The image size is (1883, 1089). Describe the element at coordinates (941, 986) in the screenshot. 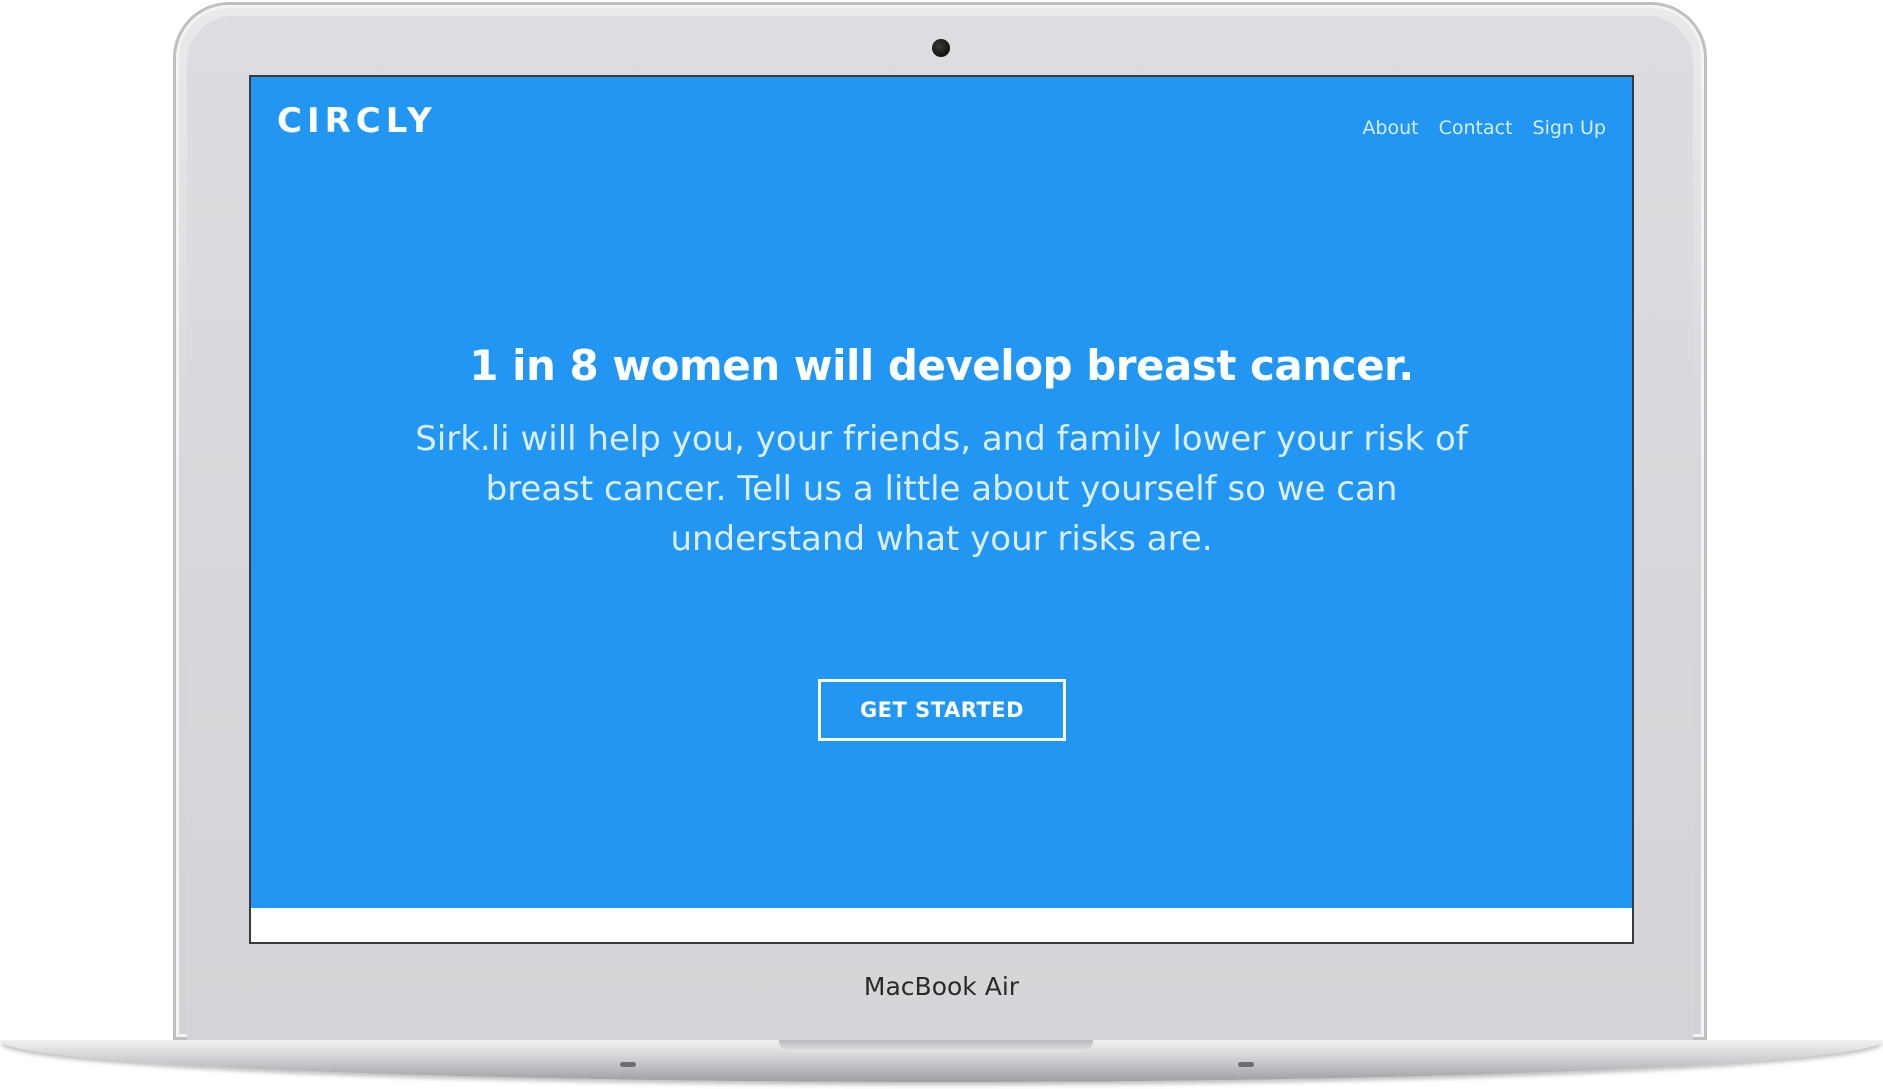

I see `device-brand-label: MacBook Air` at that location.